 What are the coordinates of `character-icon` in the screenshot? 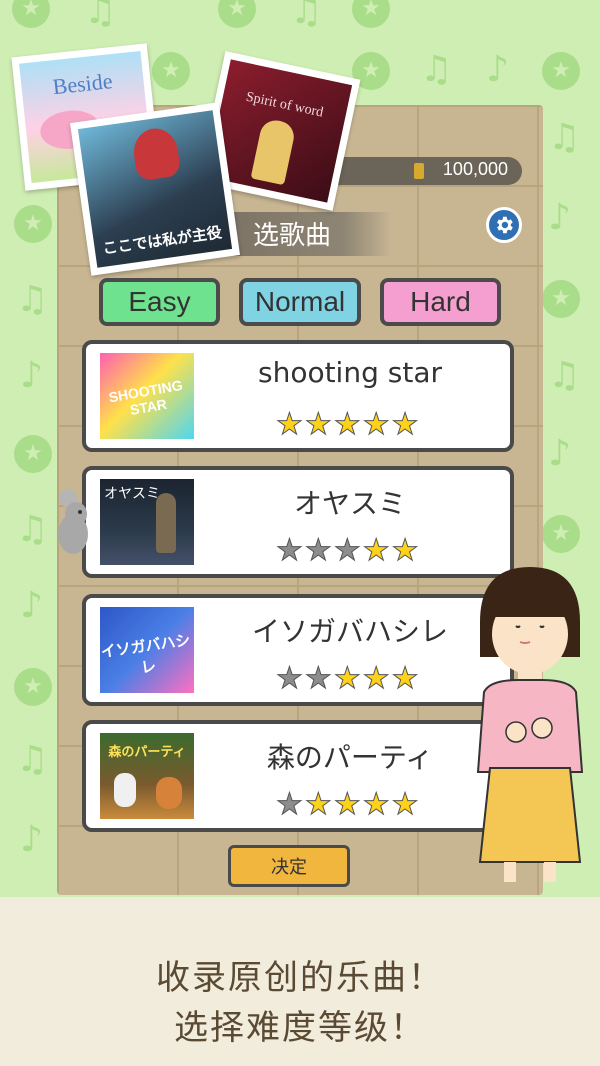 It's located at (156, 153).